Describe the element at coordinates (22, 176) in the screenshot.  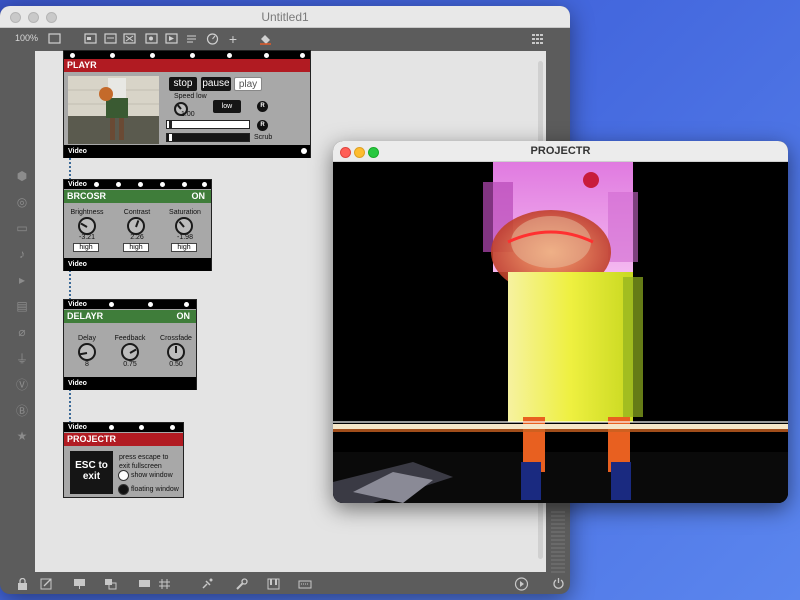
I see `cube-icon: ⬢` at that location.